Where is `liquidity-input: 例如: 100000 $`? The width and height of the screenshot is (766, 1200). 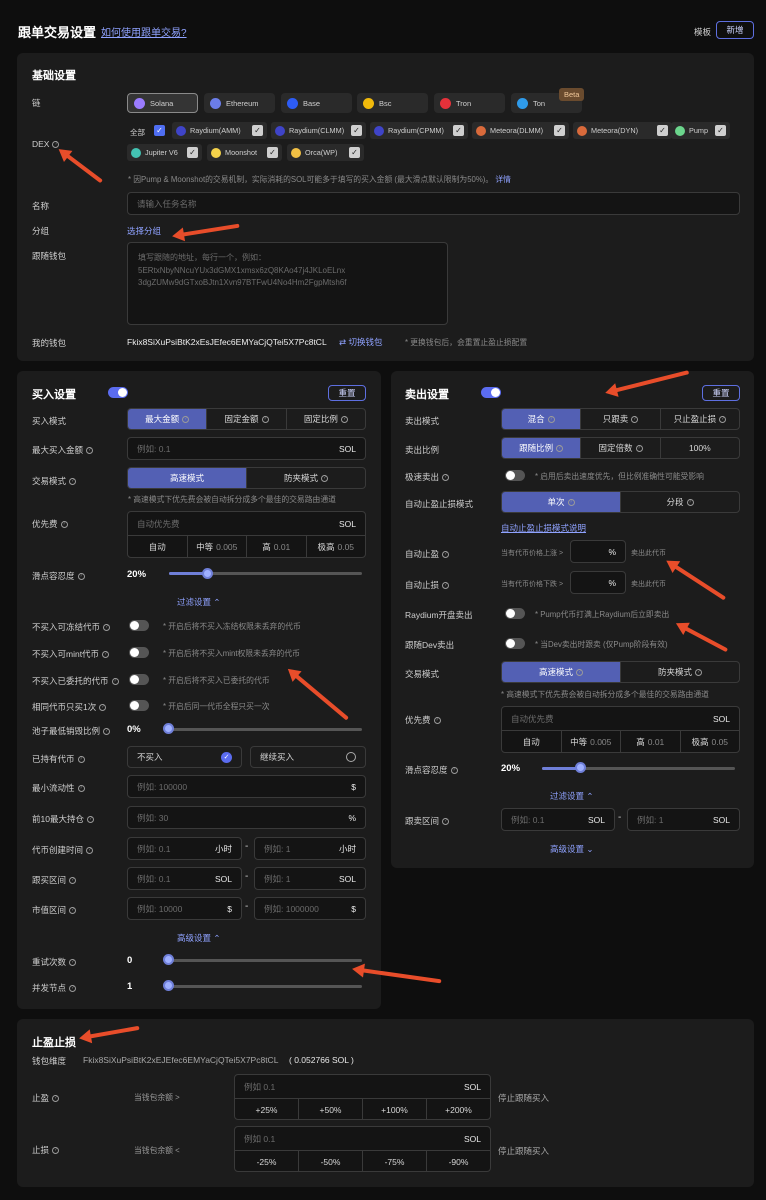
liquidity-input: 例如: 100000 $ is located at coordinates (246, 786).